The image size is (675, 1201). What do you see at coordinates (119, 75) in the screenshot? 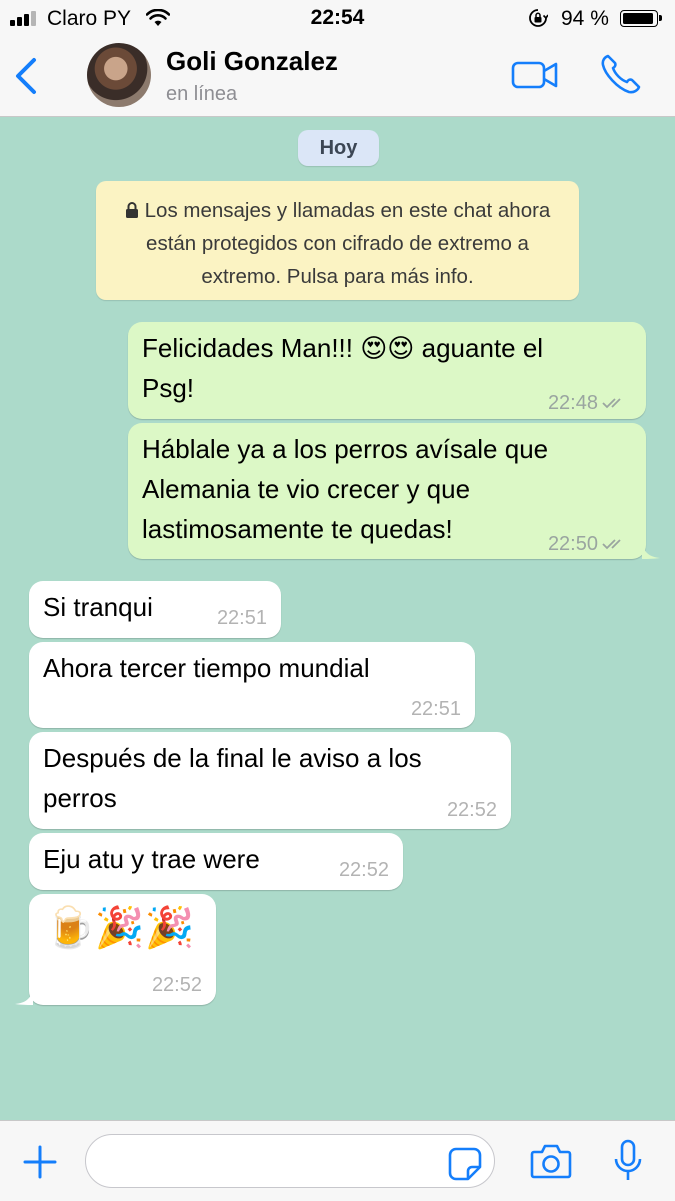
I see `avatar` at bounding box center [119, 75].